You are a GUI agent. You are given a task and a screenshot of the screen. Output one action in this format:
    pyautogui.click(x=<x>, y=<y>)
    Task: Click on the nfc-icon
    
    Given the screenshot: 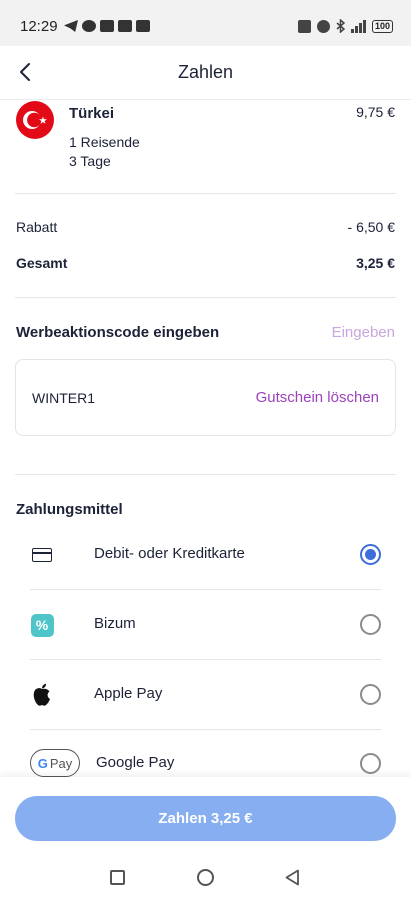 What is the action you would take?
    pyautogui.click(x=304, y=26)
    